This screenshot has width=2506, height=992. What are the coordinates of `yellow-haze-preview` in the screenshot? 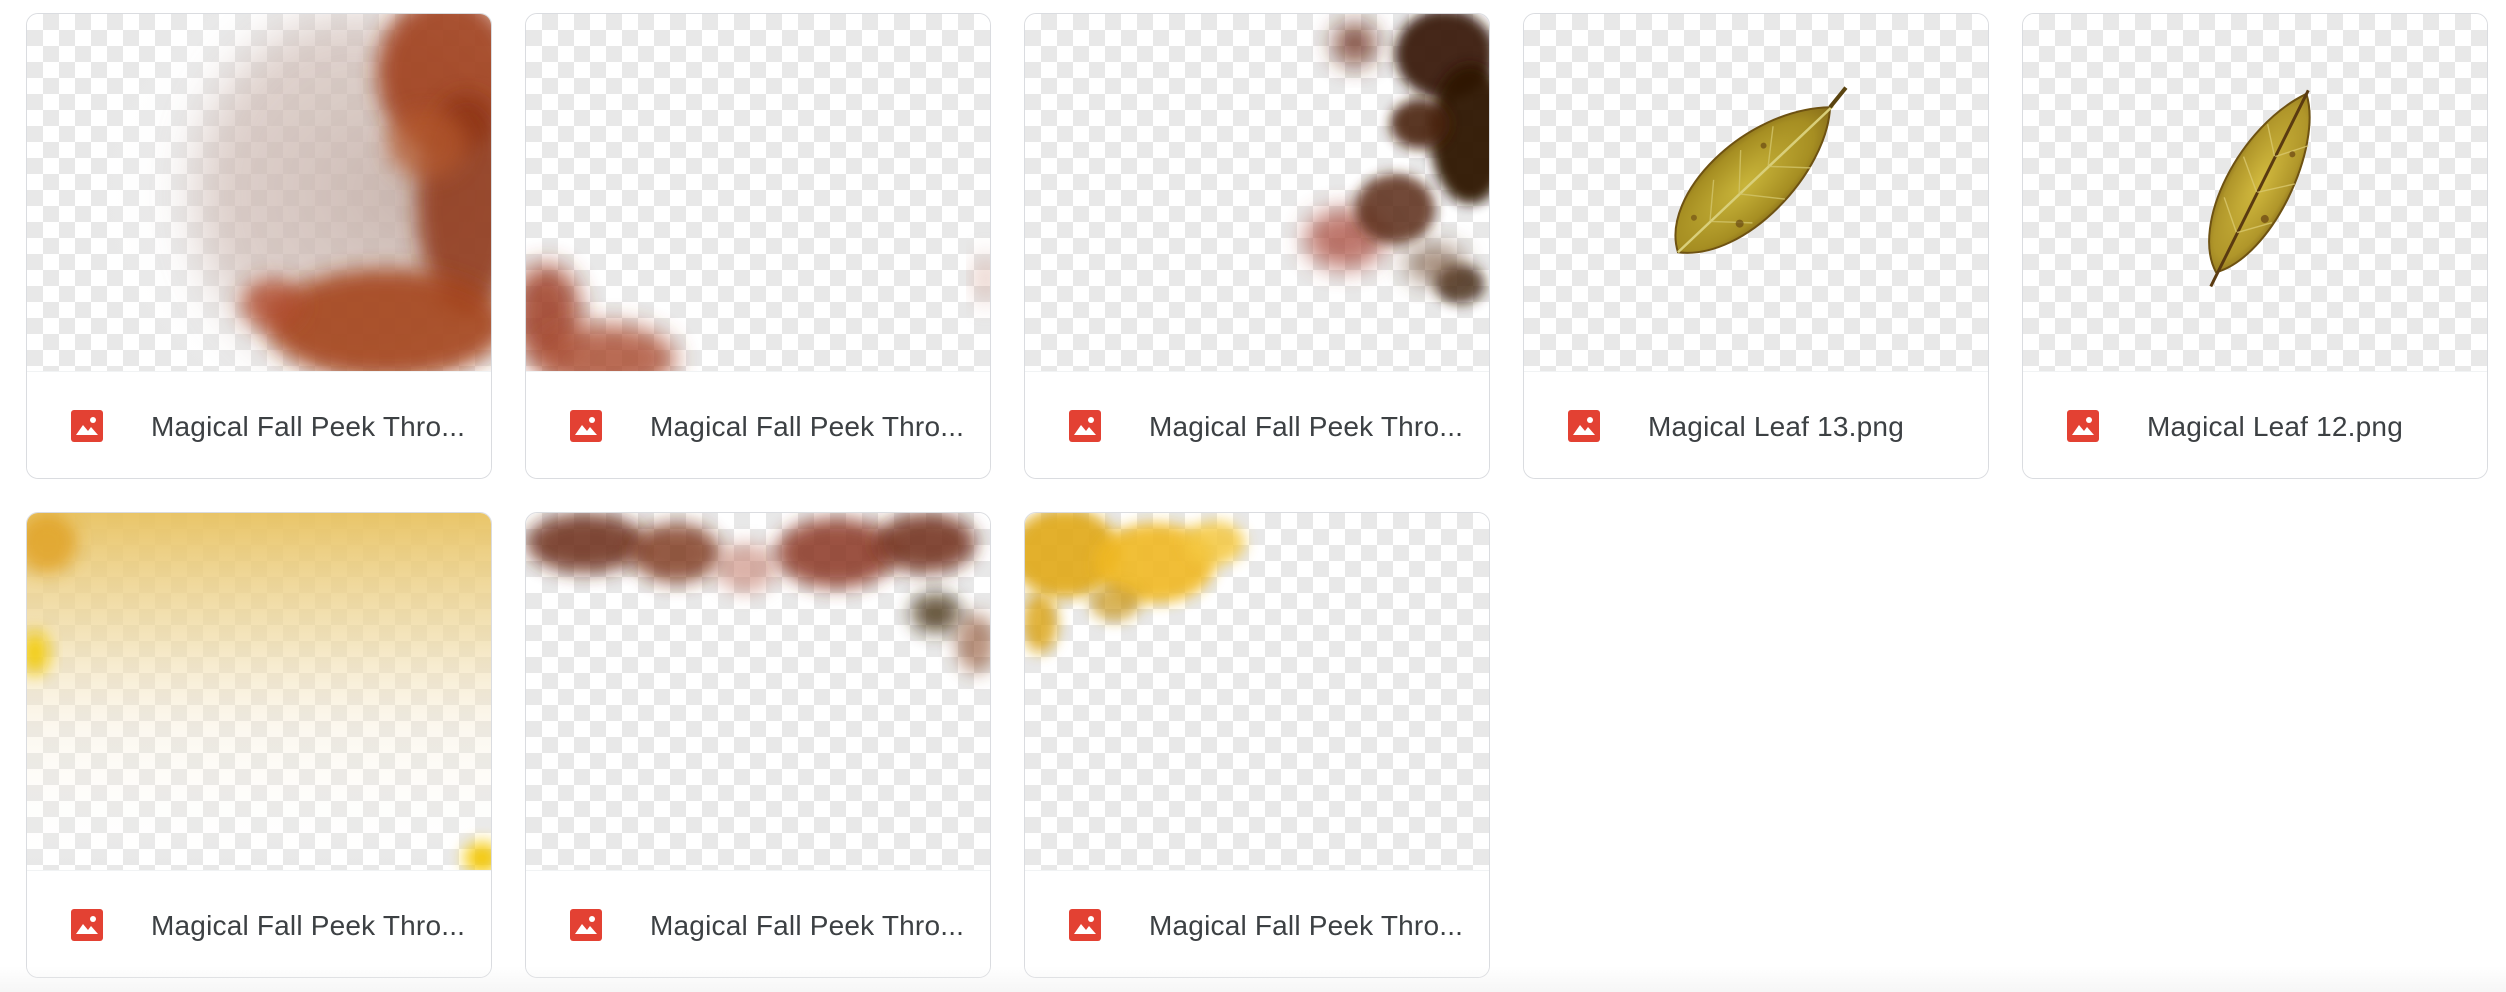 It's located at (259, 692).